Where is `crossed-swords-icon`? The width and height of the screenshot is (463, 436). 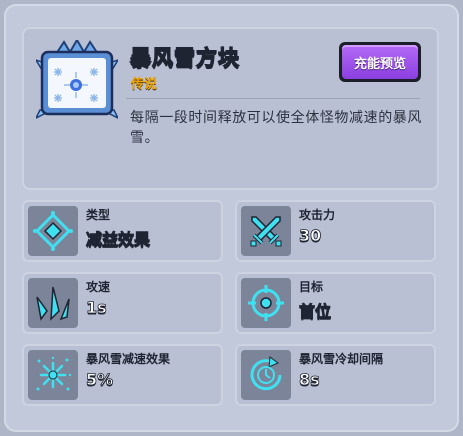
crossed-swords-icon is located at coordinates (266, 231).